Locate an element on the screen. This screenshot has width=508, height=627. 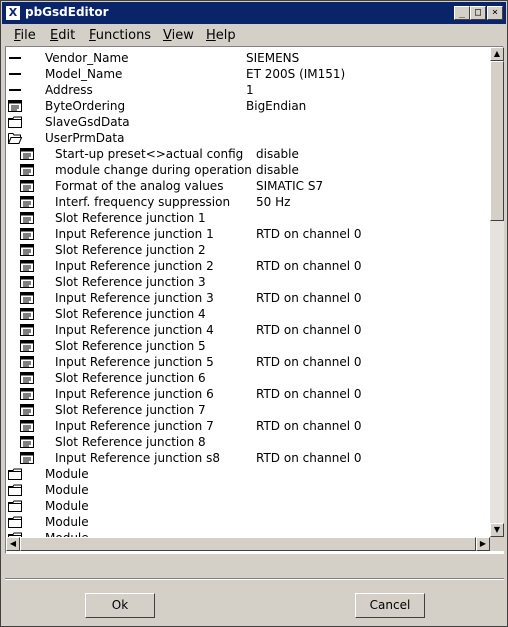
close-button: × is located at coordinates (495, 13).